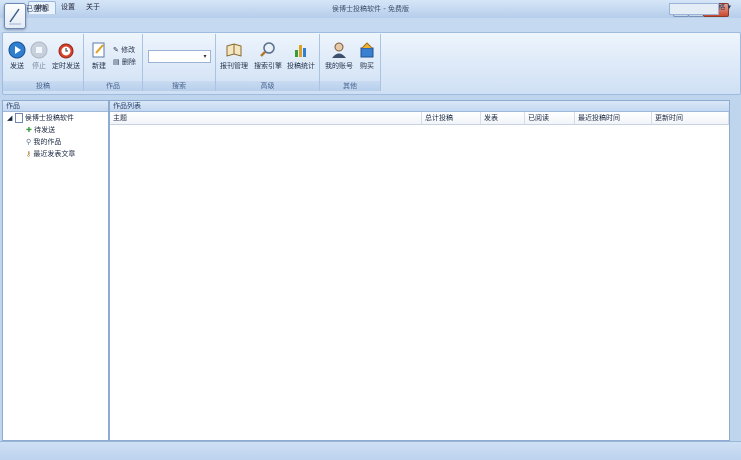 The image size is (741, 460). I want to click on tab-about: 关于, so click(93, 7).